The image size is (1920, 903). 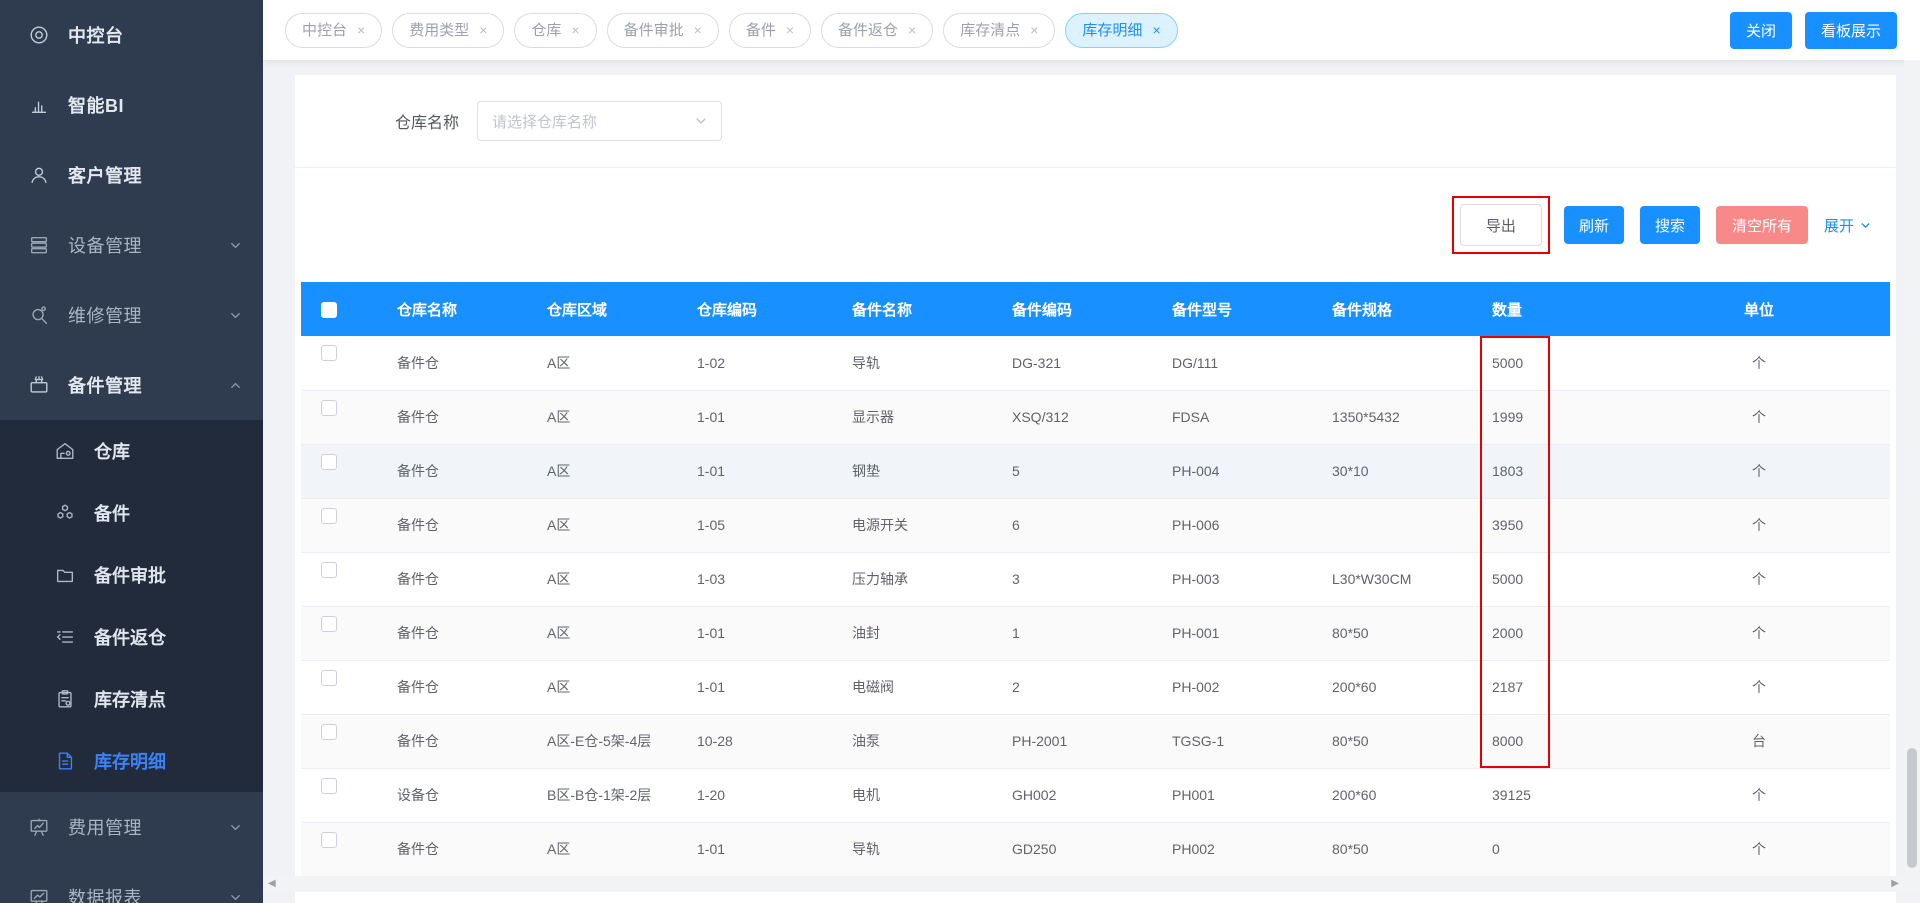 I want to click on cell: A区, so click(x=582, y=471).